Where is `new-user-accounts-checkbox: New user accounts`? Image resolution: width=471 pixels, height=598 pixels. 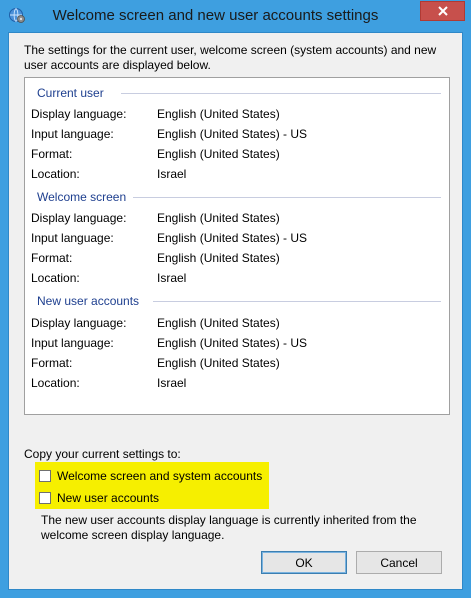
new-user-accounts-checkbox: New user accounts is located at coordinates (99, 498).